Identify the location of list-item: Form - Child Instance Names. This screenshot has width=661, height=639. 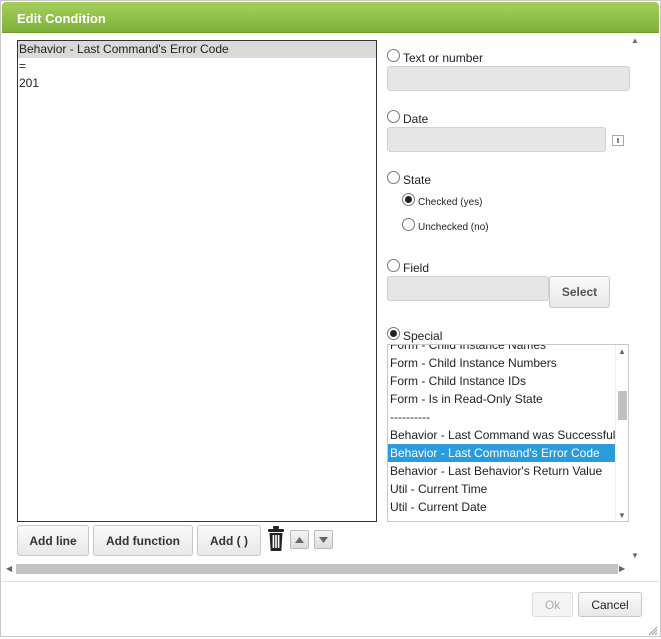
(502, 349).